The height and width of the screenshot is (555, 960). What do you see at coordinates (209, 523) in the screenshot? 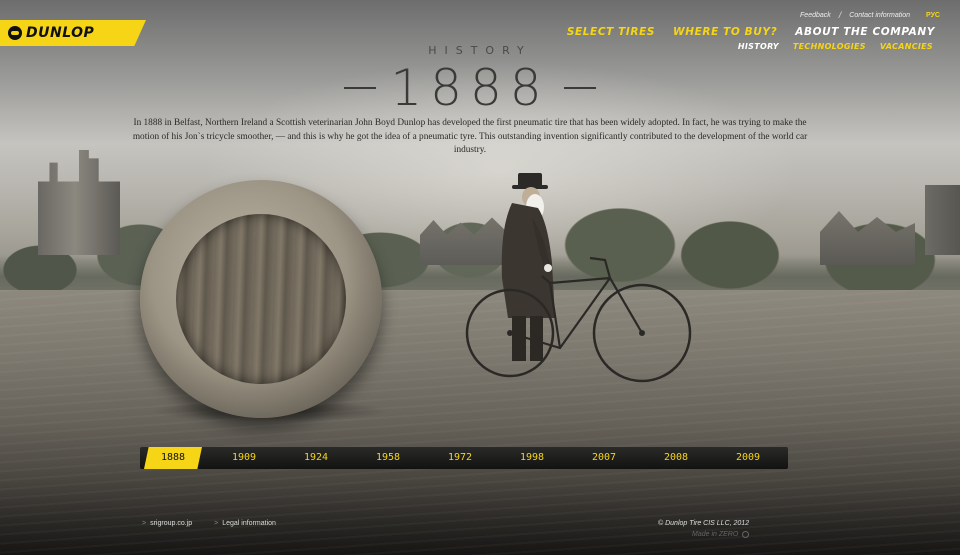
I see `footer-links: > srigroup.co.jp > Legal information` at bounding box center [209, 523].